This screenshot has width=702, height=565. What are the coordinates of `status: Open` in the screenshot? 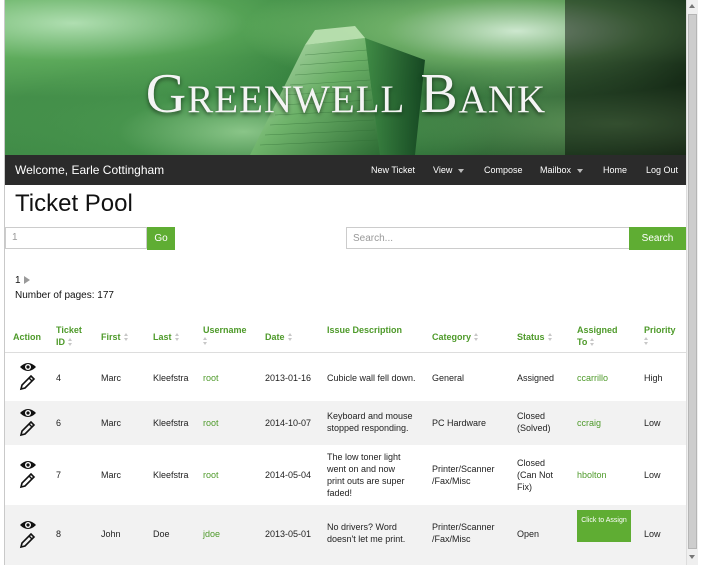 It's located at (528, 534).